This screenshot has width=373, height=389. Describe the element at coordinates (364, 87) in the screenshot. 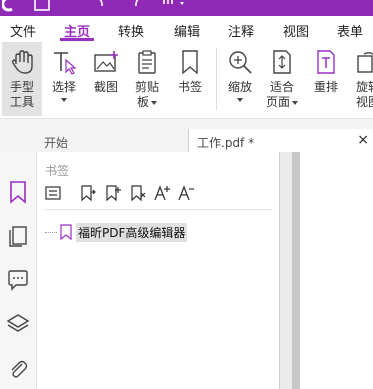

I see `rotate-view-label-1: 旋转` at that location.